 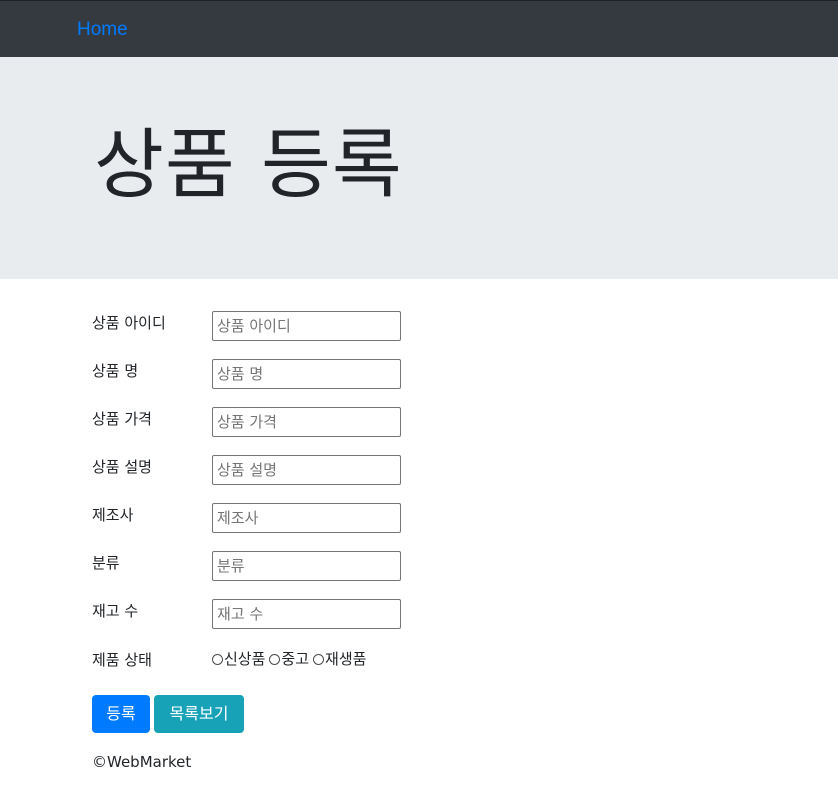 I want to click on product-id-label: 상품 아이디, so click(x=129, y=323).